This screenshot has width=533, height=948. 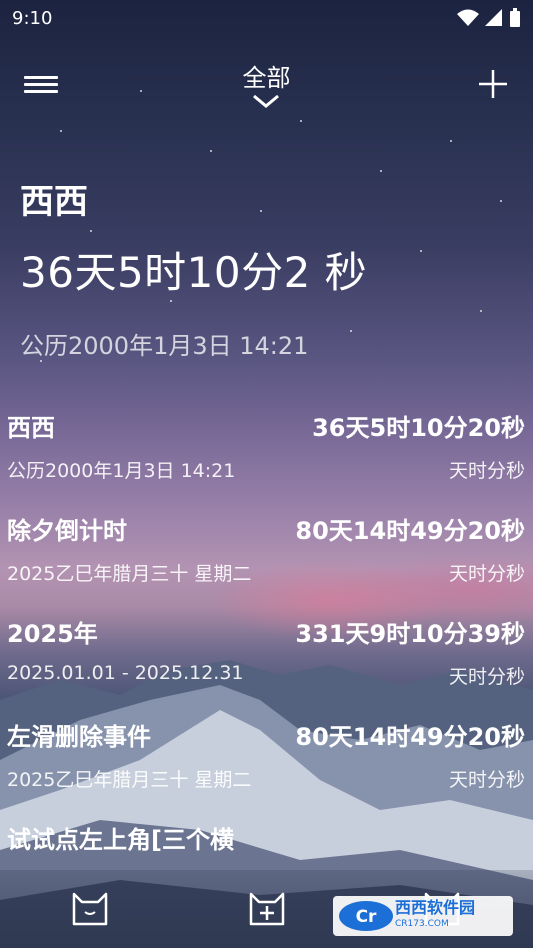 I want to click on event-countdown: 36天5时10分20秒, so click(x=418, y=428).